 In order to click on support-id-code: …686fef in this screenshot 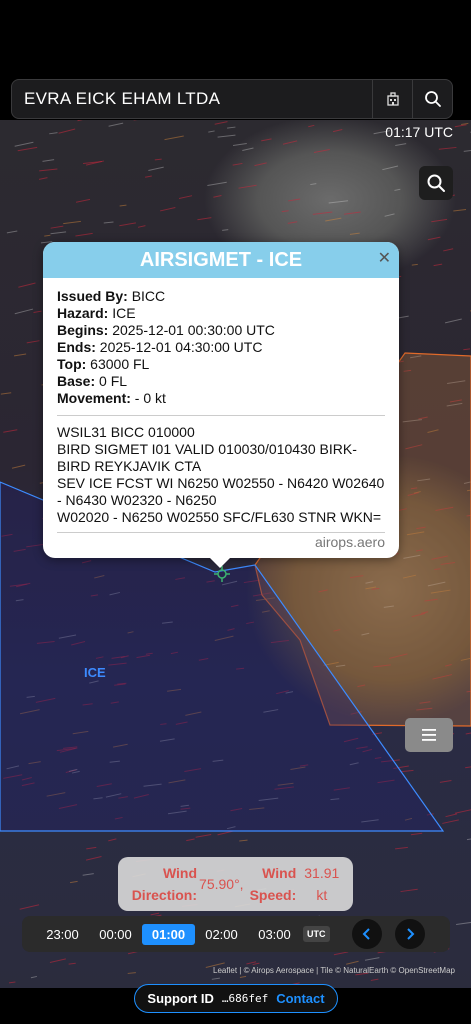, I will do `click(245, 998)`.